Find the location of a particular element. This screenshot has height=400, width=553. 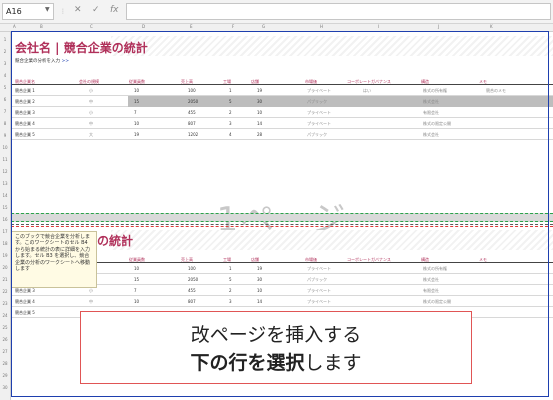

table-cell: 4 is located at coordinates (230, 134).